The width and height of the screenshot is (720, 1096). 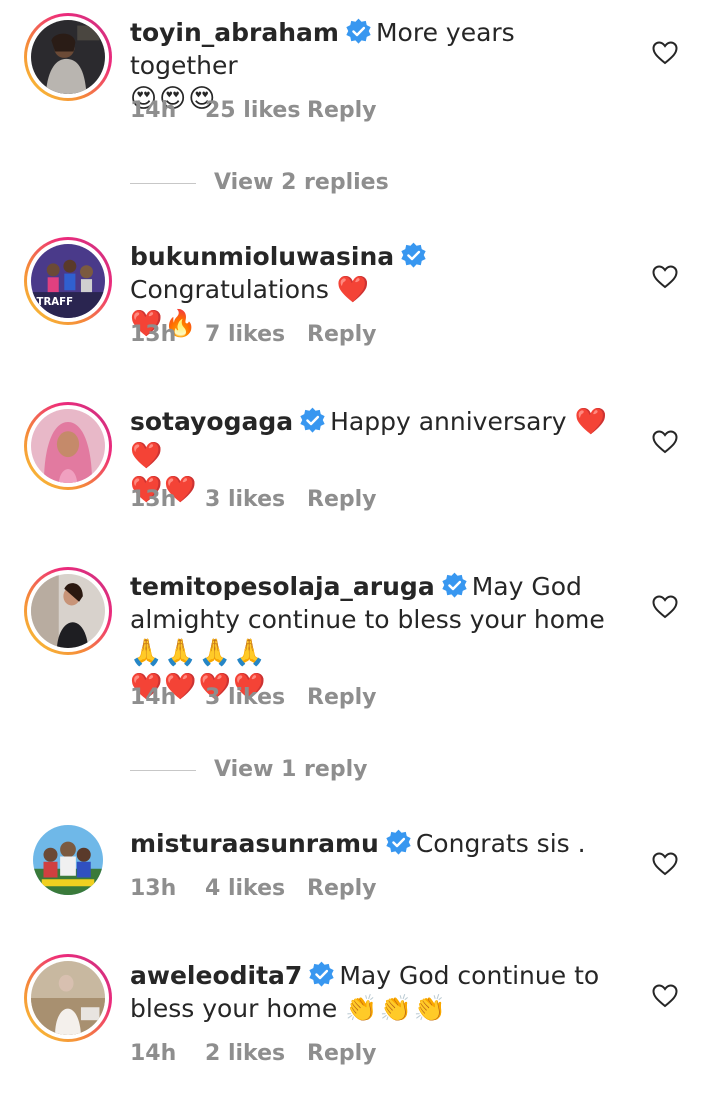 What do you see at coordinates (380, 843) in the screenshot?
I see `comment-body: misturaasunramu Congrats sis .` at bounding box center [380, 843].